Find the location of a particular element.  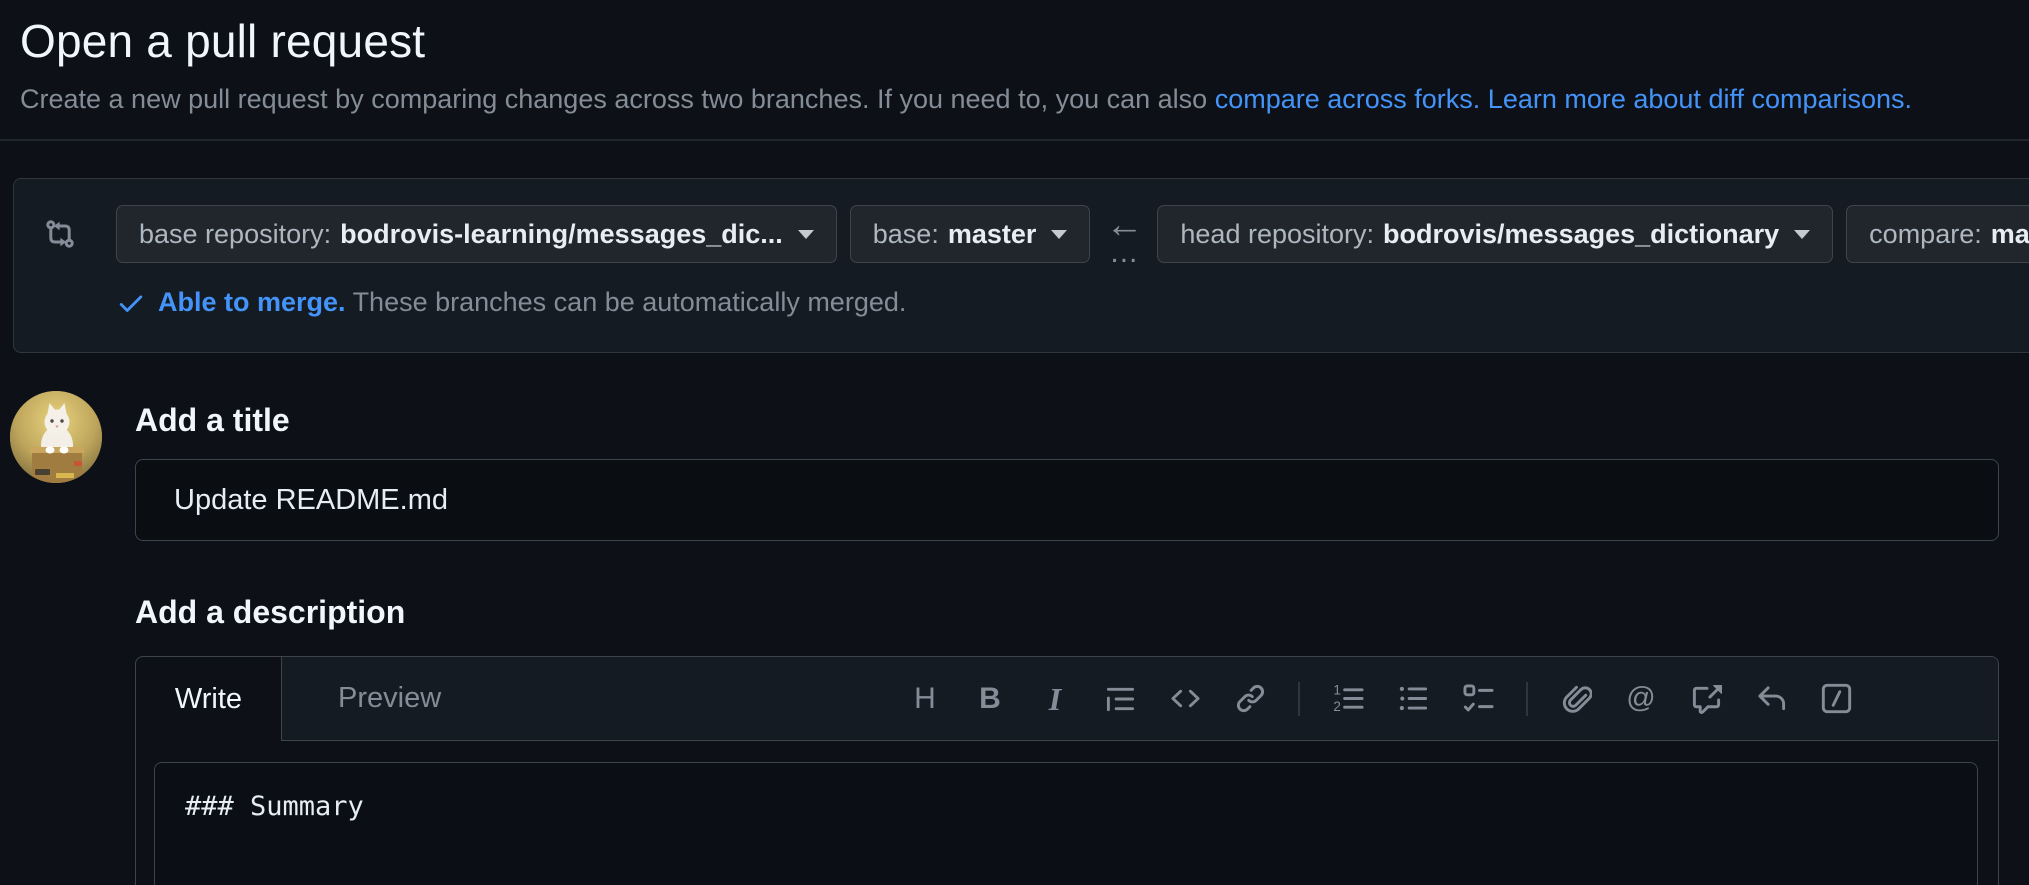

check-icon is located at coordinates (131, 303).